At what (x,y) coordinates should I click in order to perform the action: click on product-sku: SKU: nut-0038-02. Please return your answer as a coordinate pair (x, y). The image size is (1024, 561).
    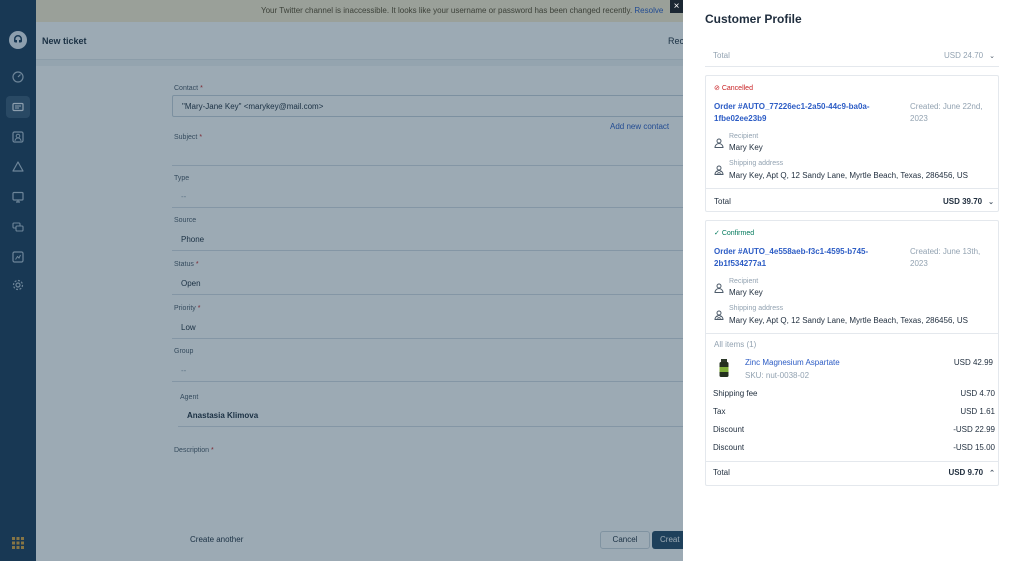
    Looking at the image, I should click on (777, 375).